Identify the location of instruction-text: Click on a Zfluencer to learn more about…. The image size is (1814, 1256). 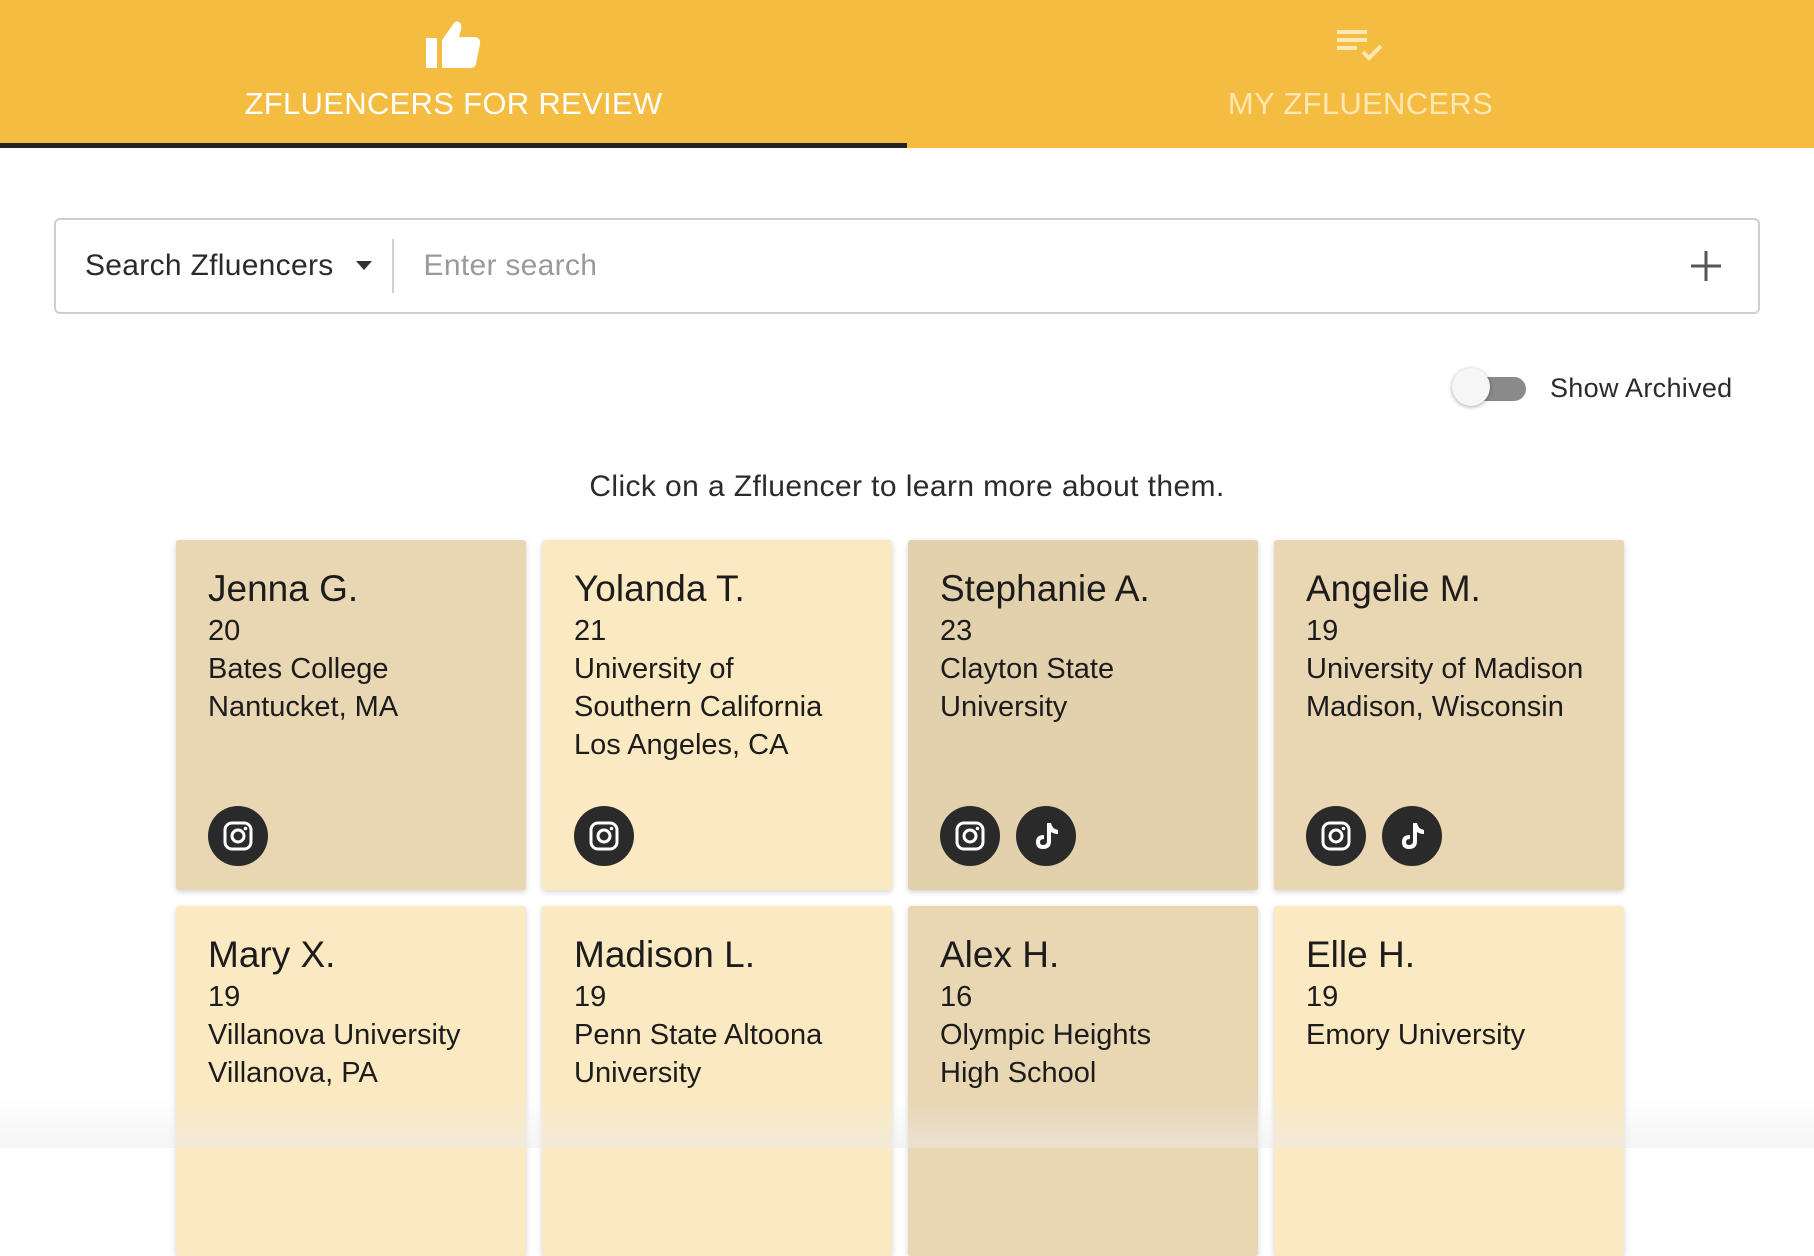
(907, 486).